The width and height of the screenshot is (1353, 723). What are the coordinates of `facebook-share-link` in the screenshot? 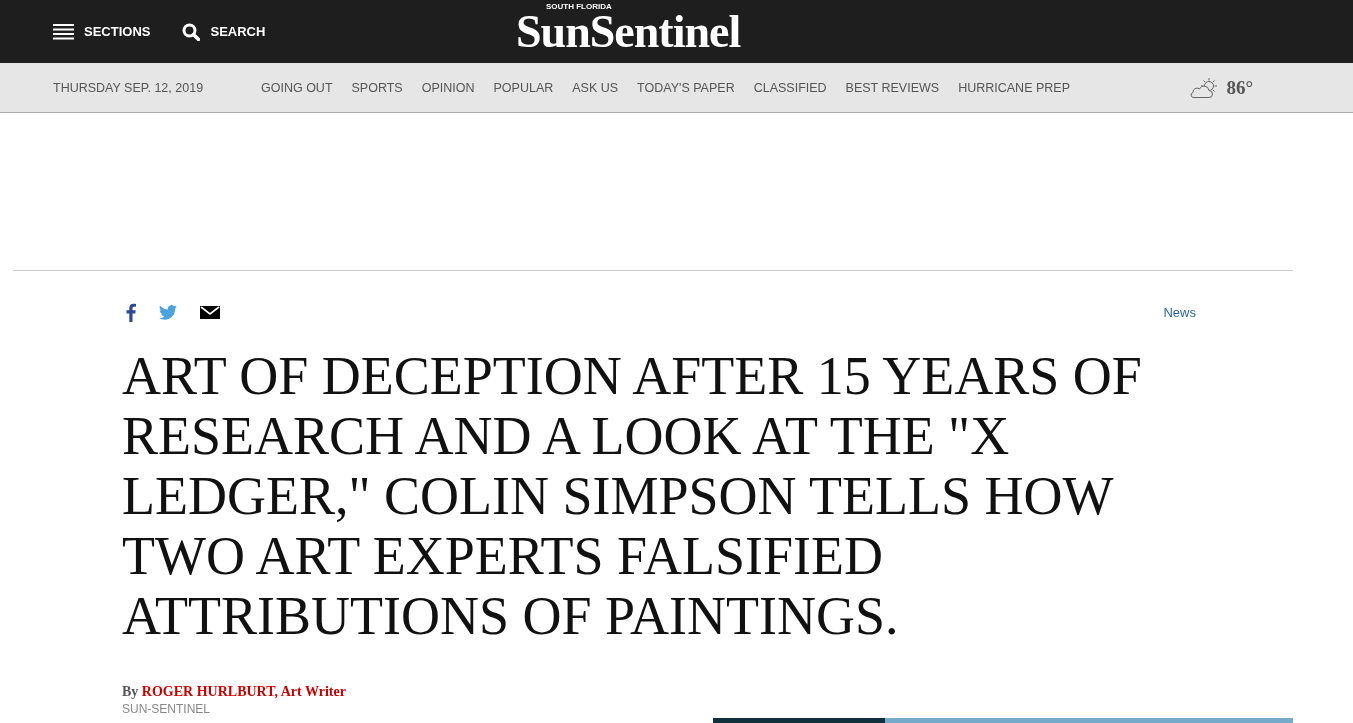 It's located at (131, 312).